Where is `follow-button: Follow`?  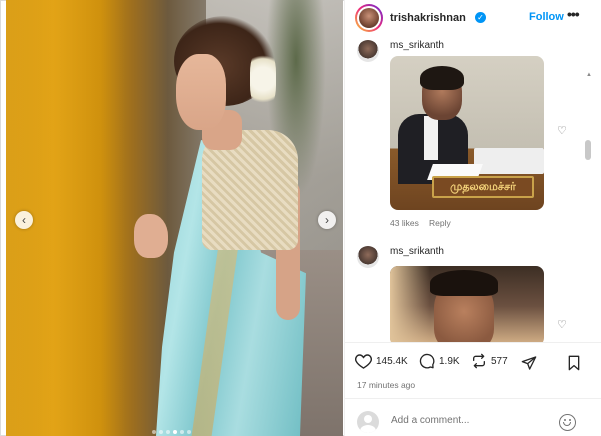 follow-button: Follow is located at coordinates (546, 17).